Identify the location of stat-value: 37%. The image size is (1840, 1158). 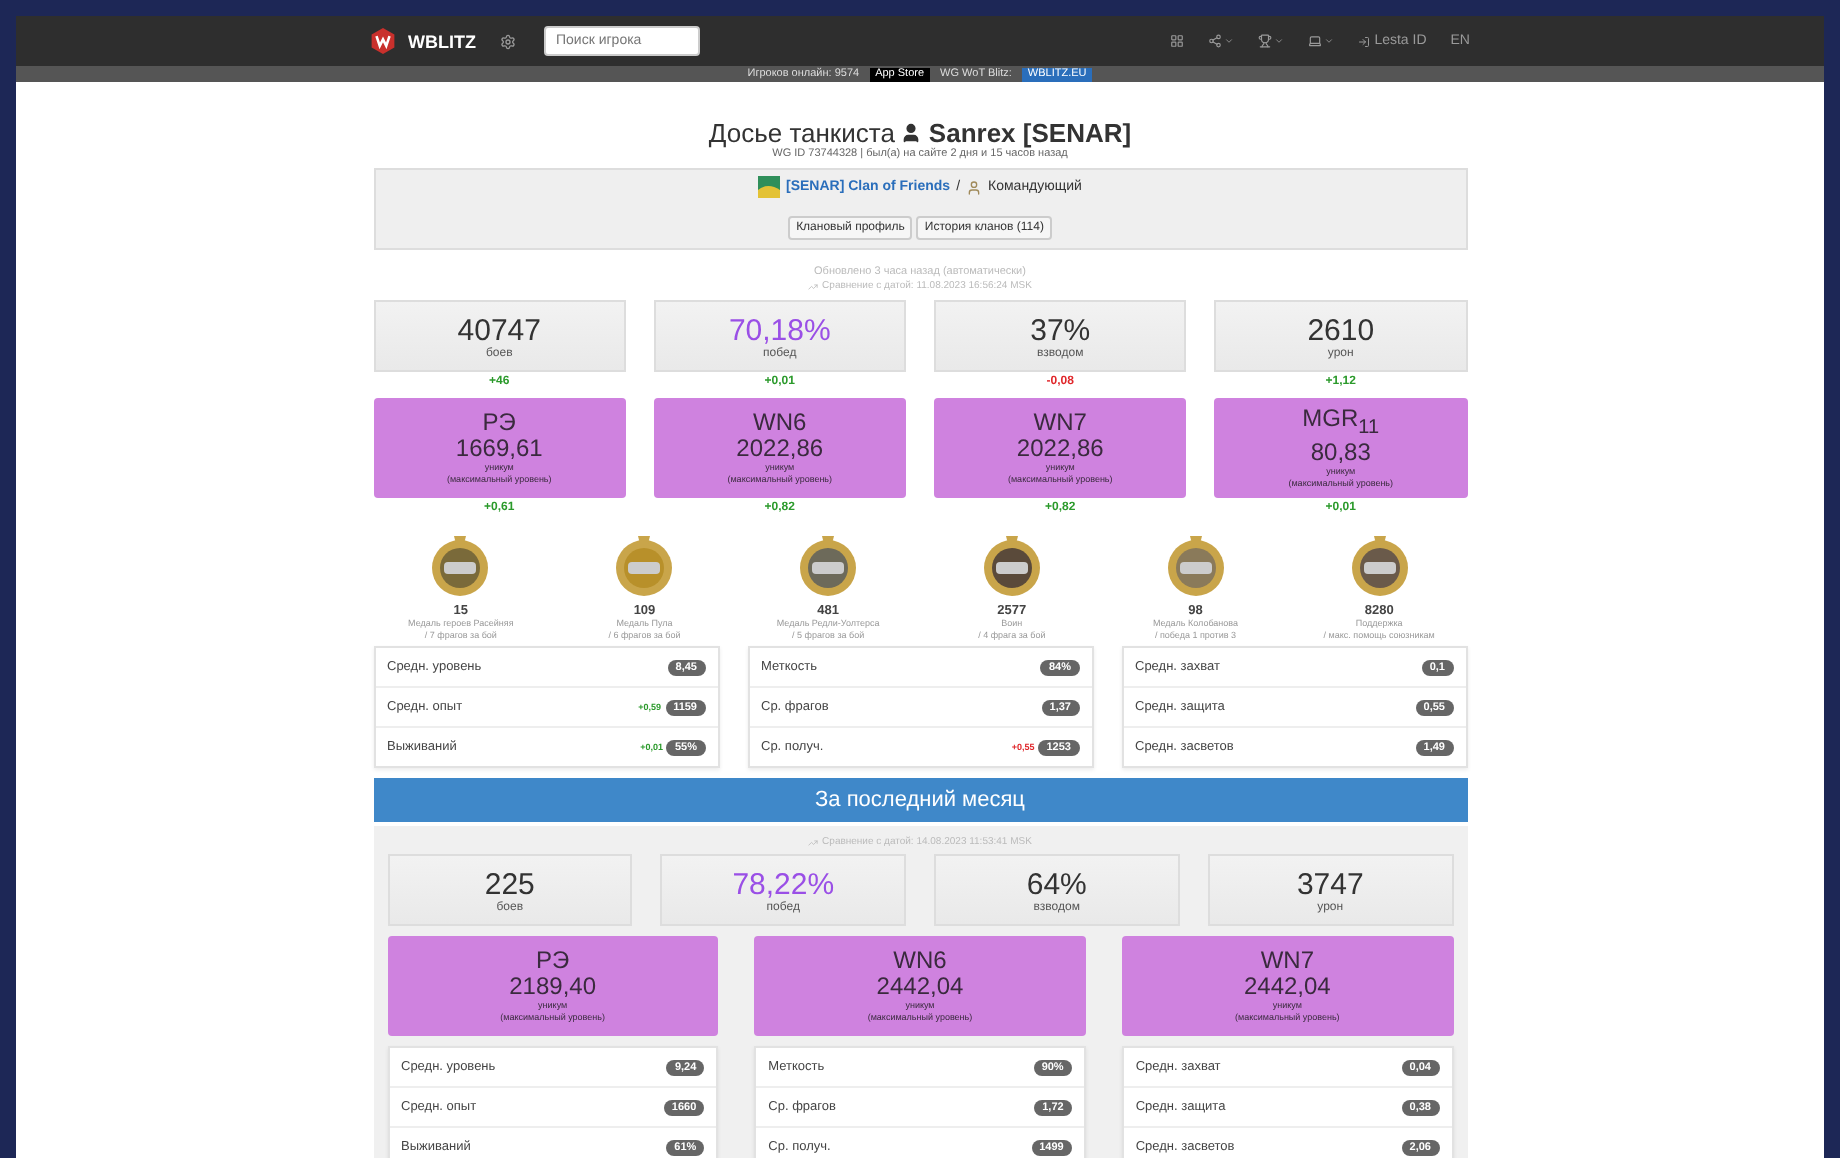
(1060, 330).